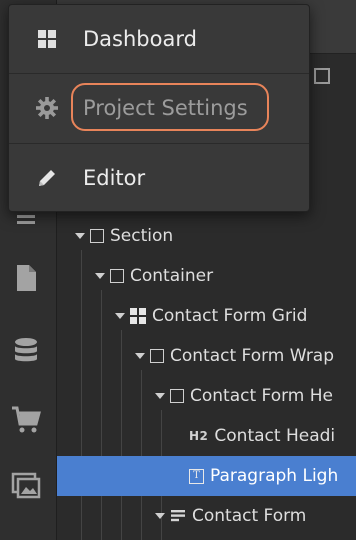 This screenshot has height=540, width=356. What do you see at coordinates (47, 108) in the screenshot?
I see `gear-icon` at bounding box center [47, 108].